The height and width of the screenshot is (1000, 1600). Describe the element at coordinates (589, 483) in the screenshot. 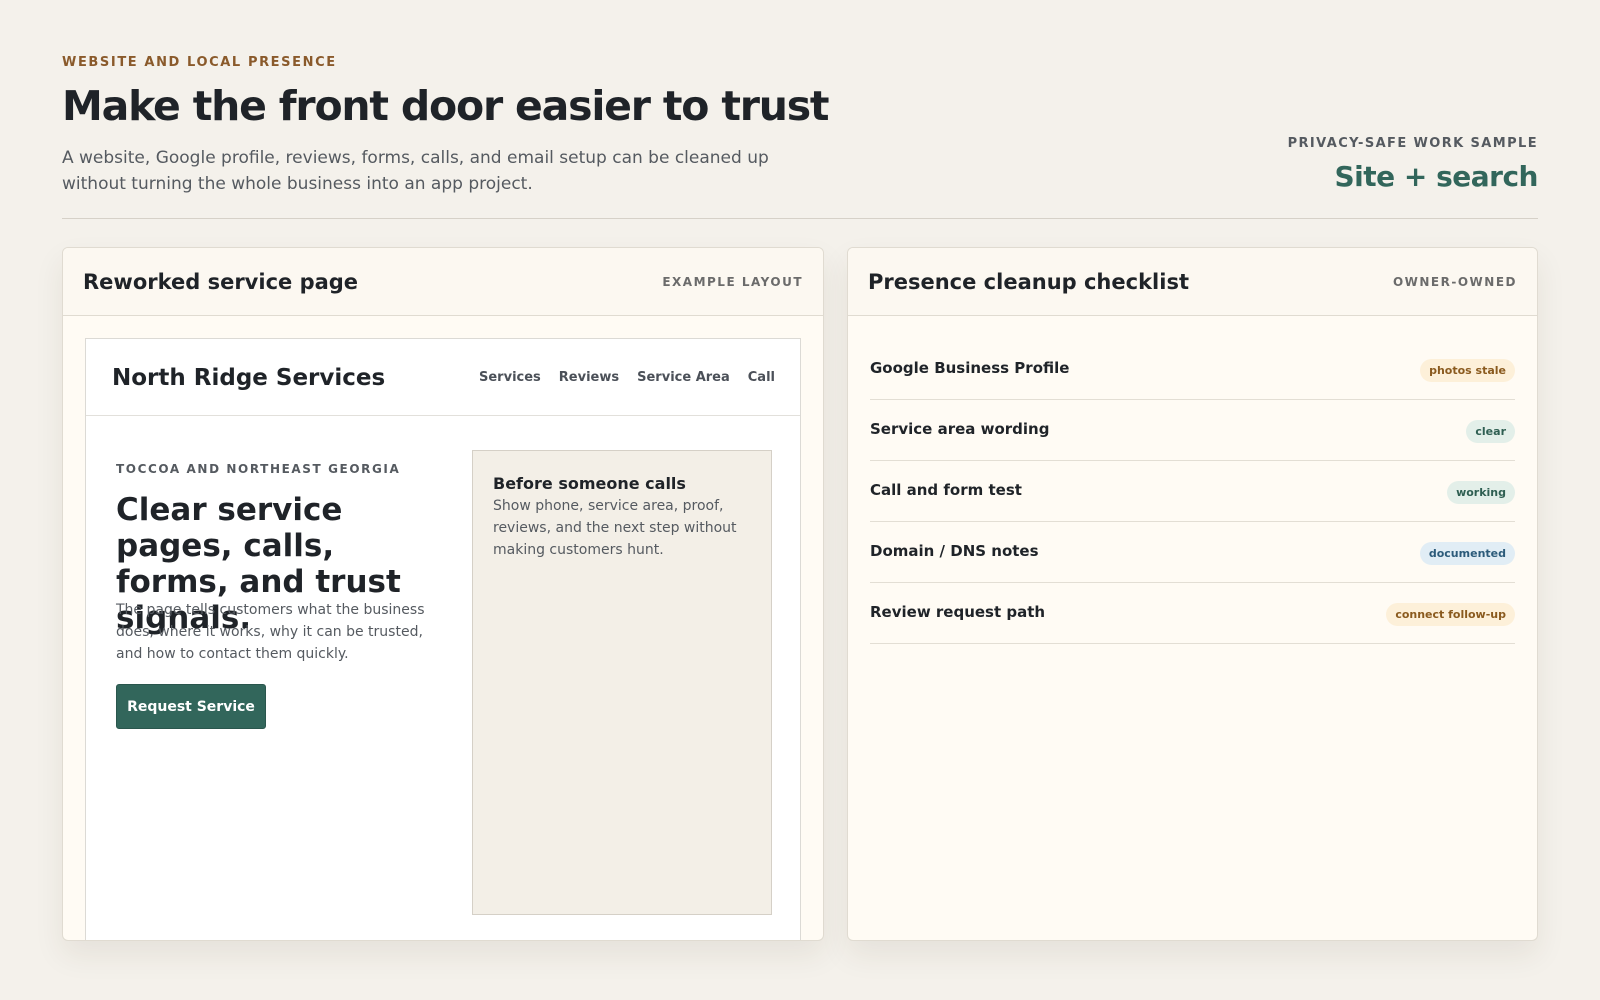

I see `aside-title: Before someone calls` at that location.